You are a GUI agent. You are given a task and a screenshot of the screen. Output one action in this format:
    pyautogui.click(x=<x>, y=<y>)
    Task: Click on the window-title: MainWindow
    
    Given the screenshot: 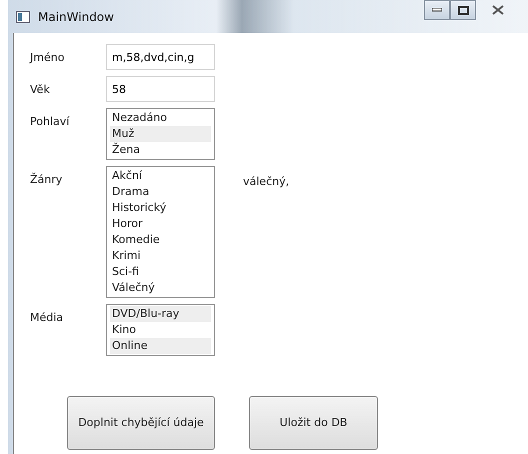 What is the action you would take?
    pyautogui.click(x=76, y=17)
    